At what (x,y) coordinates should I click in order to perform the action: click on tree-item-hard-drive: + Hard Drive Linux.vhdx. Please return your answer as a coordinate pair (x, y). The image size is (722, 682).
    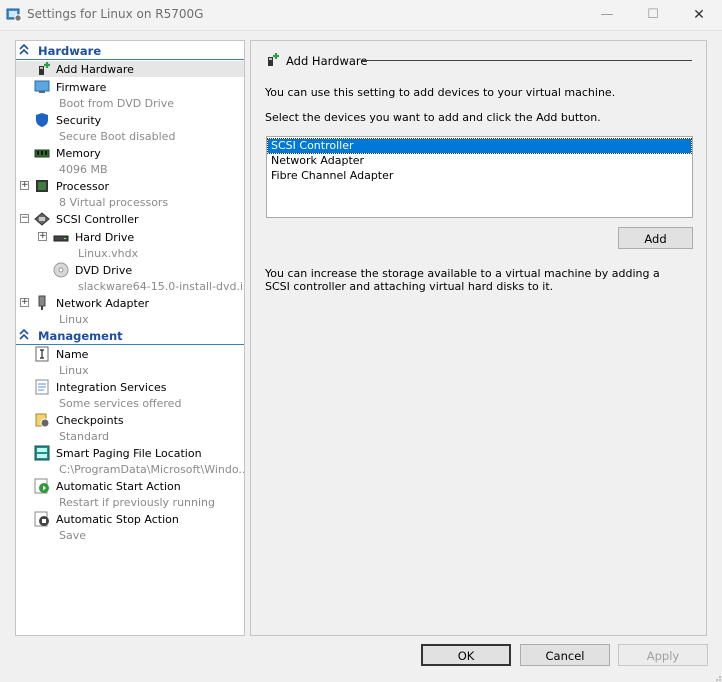
    Looking at the image, I should click on (130, 244).